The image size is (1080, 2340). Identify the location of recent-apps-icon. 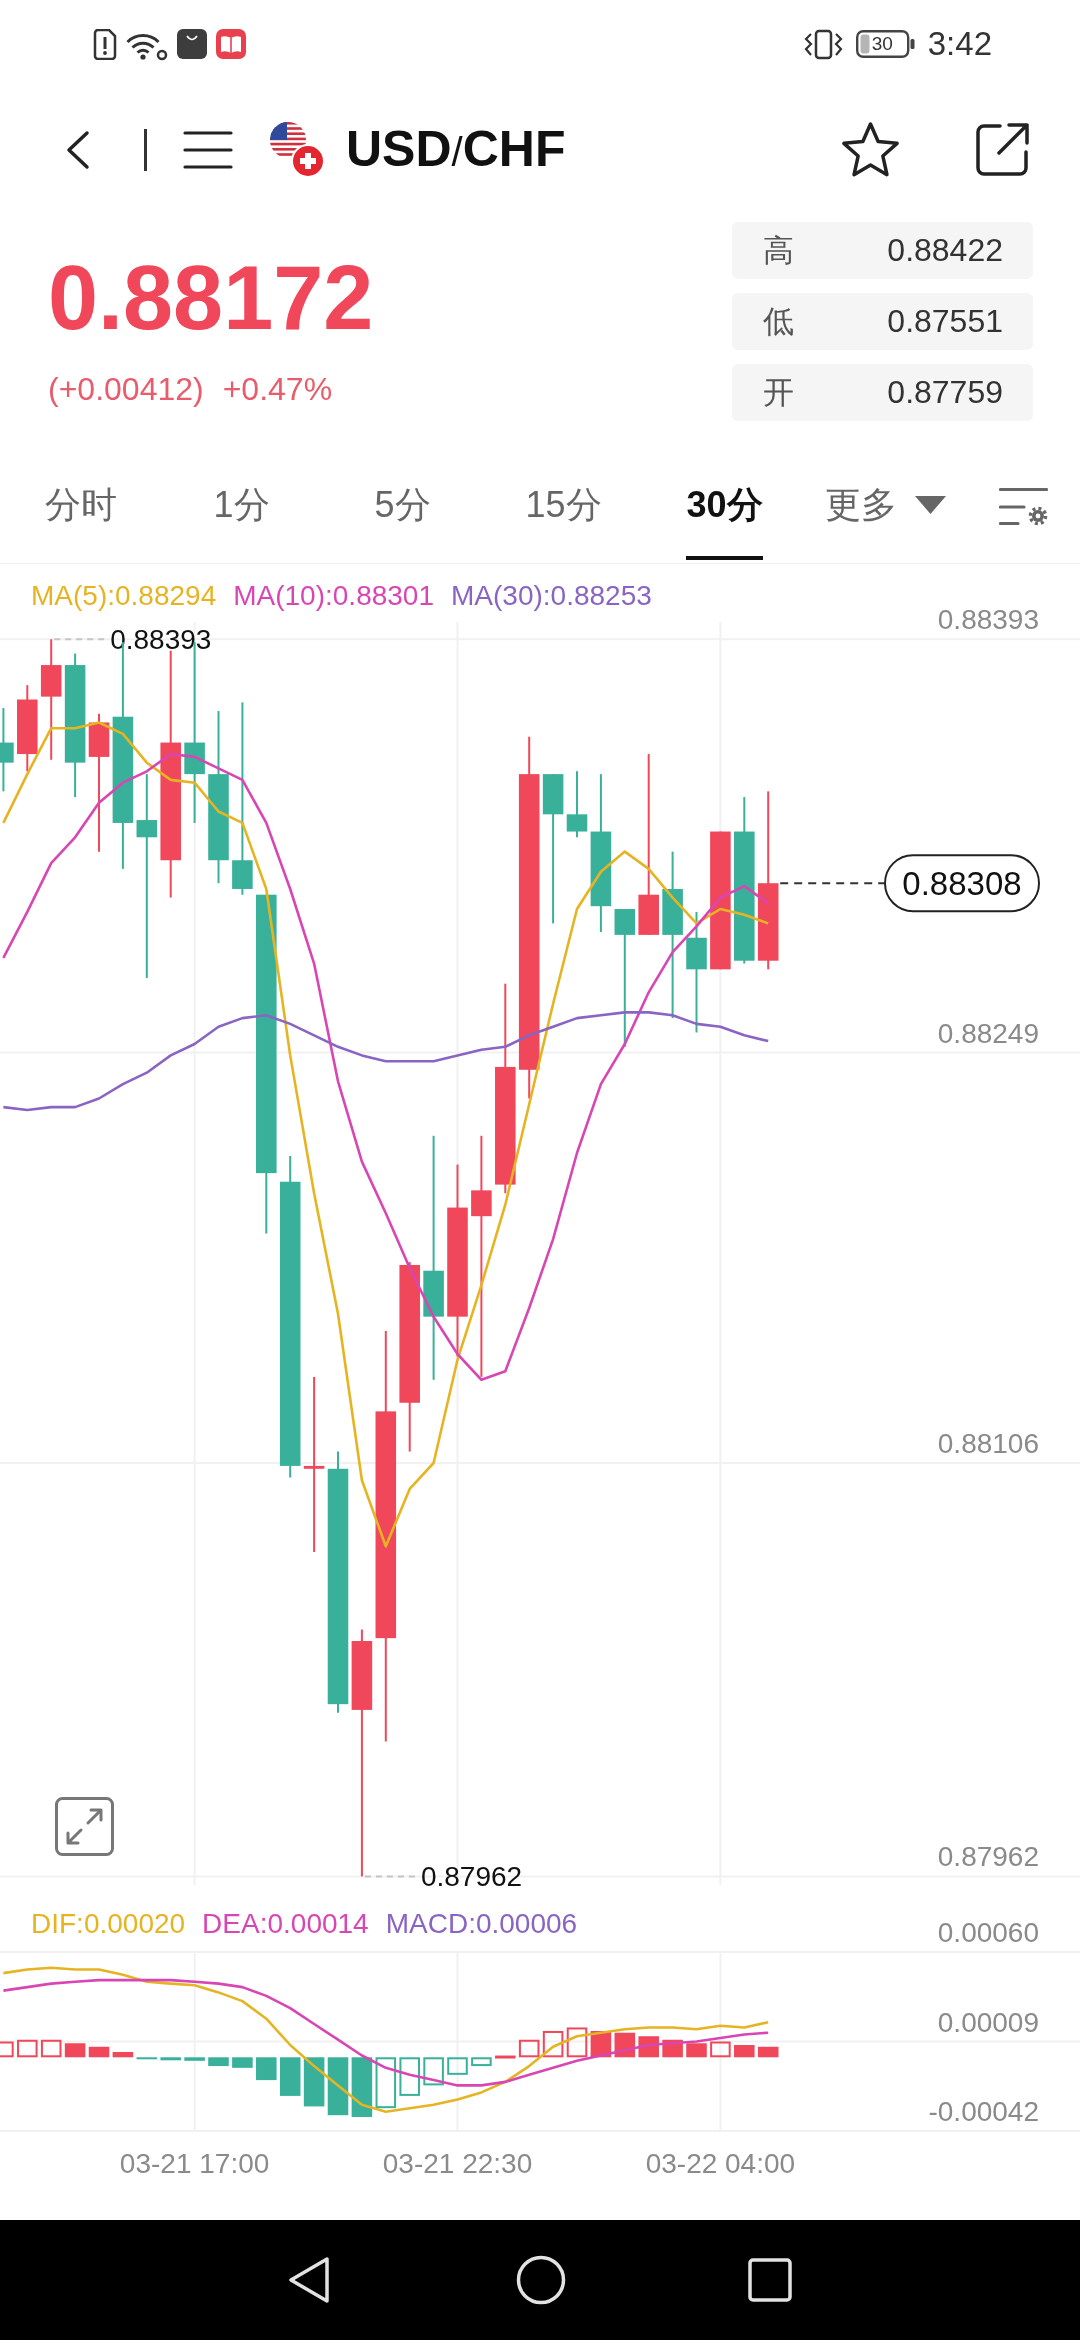
(770, 2280).